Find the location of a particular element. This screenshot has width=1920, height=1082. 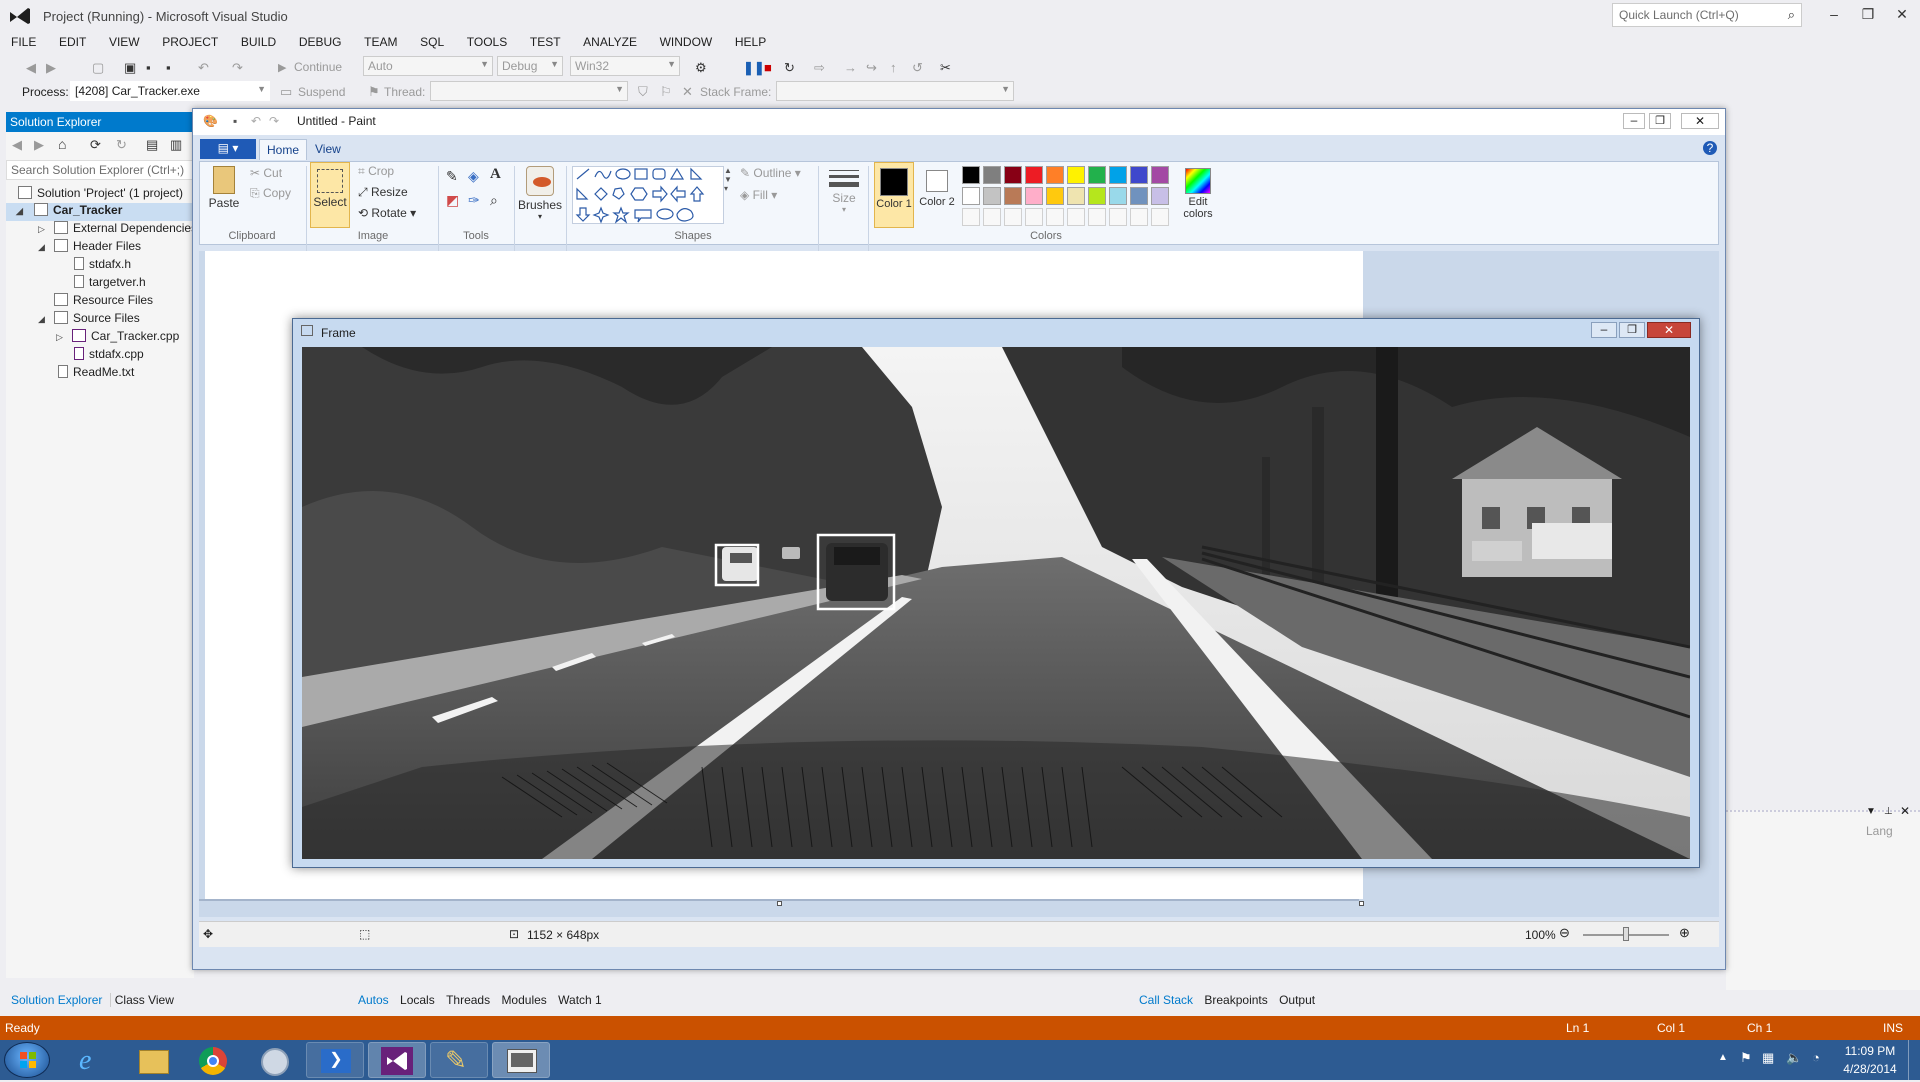

eraser-icon: ◩ is located at coordinates (452, 200).